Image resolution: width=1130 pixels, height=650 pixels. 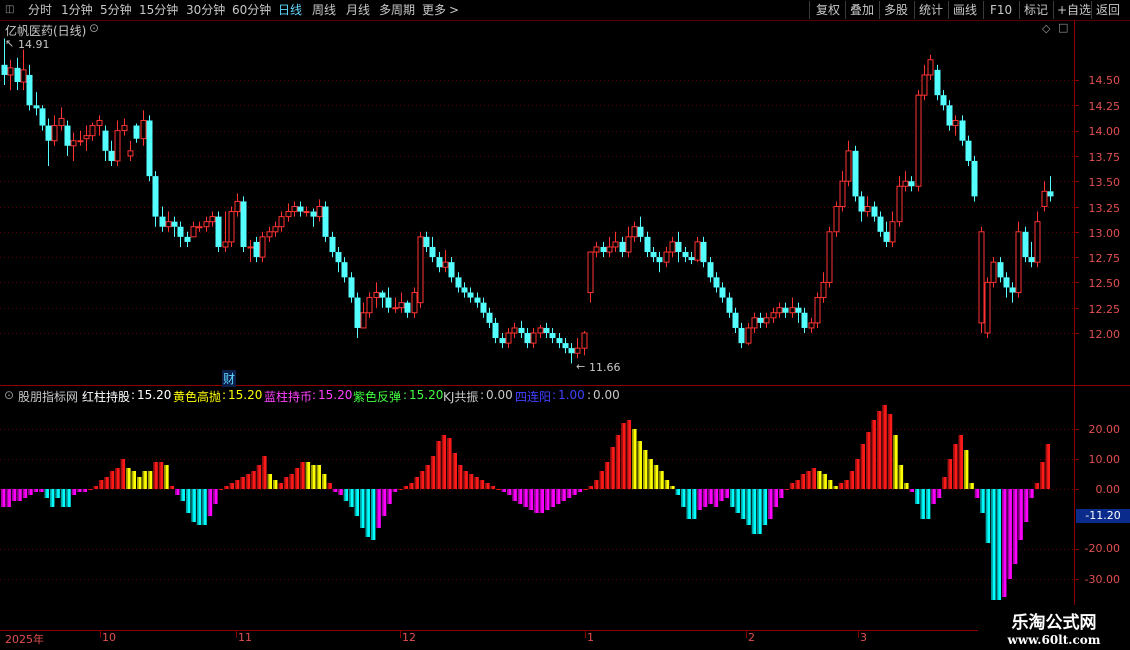 What do you see at coordinates (1108, 489) in the screenshot?
I see `indicator-tick: 0.00` at bounding box center [1108, 489].